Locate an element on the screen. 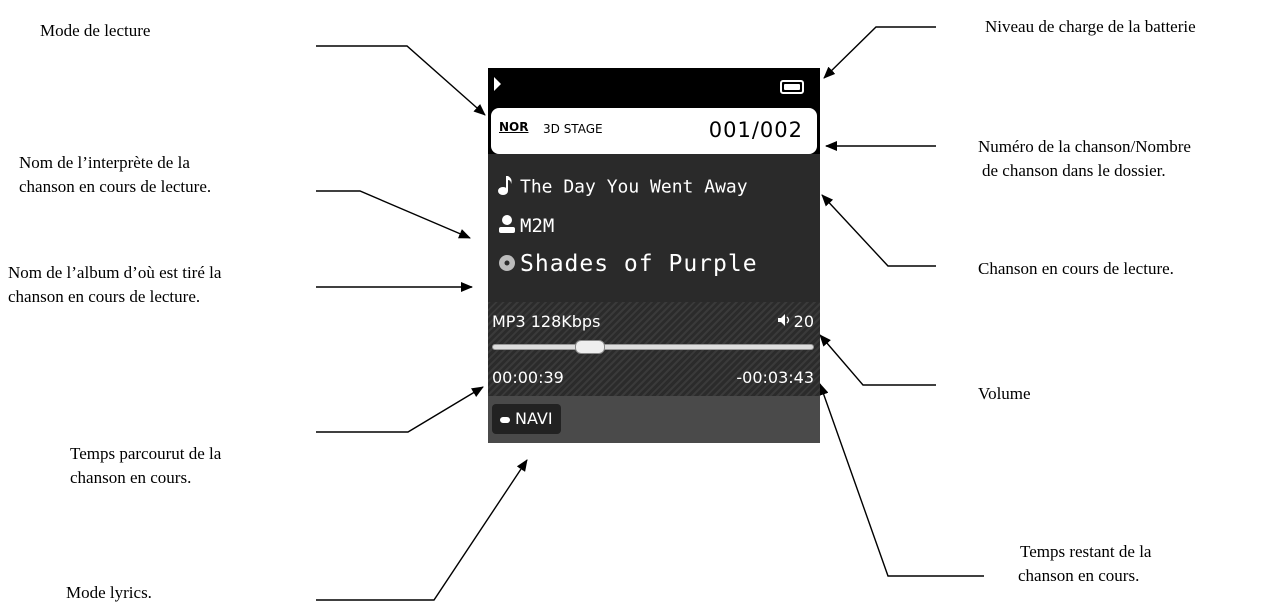  artist-name: M2M is located at coordinates (537, 226).